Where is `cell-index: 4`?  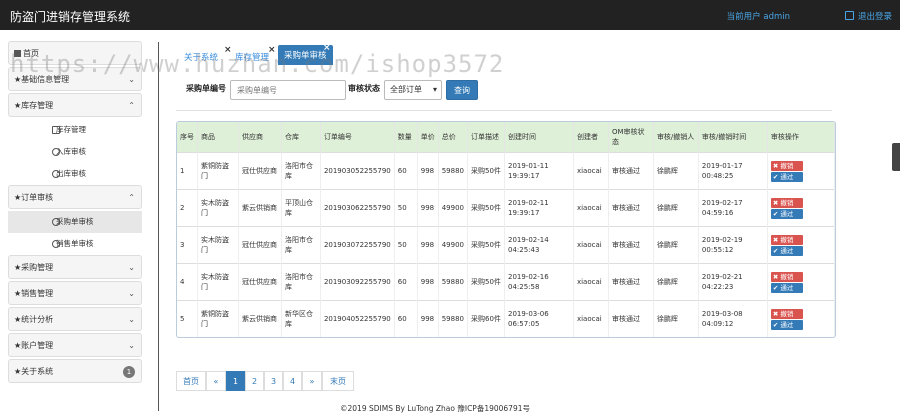
cell-index: 4 is located at coordinates (187, 282).